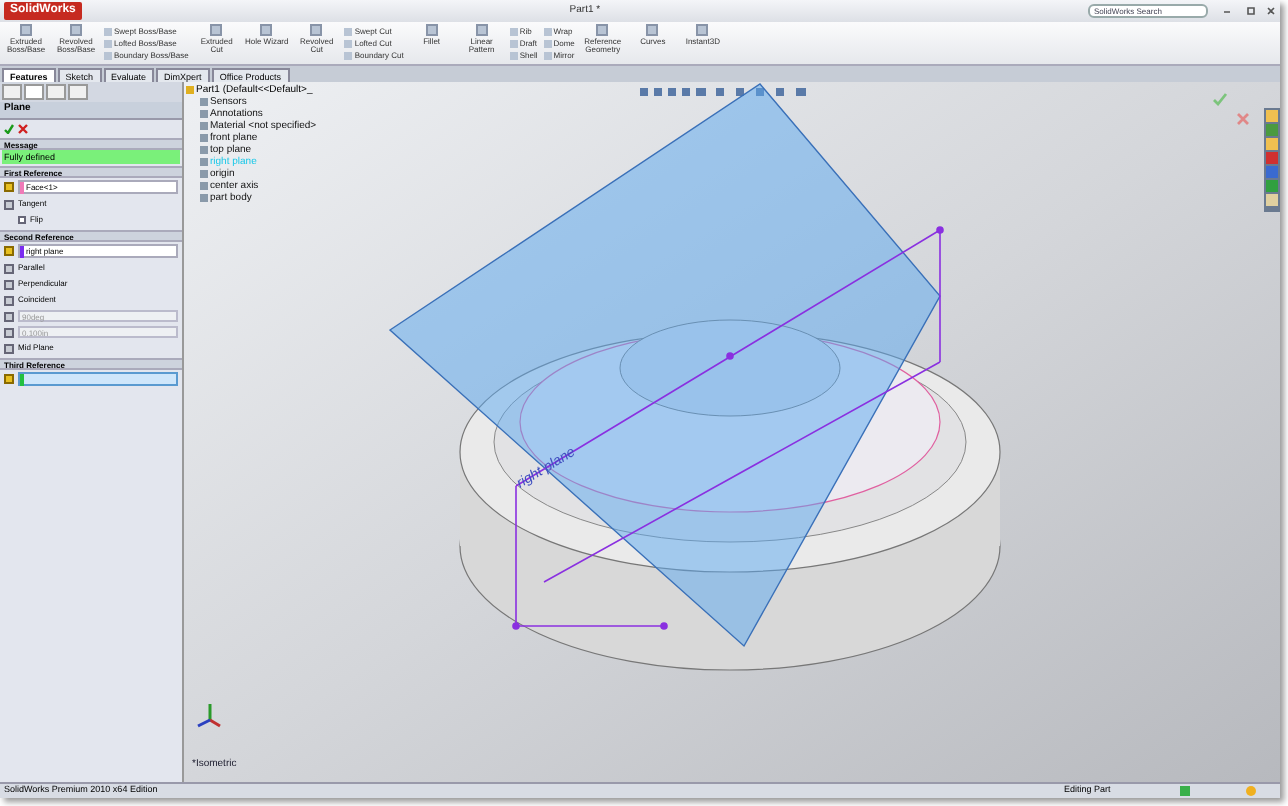  What do you see at coordinates (34, 92) in the screenshot?
I see `property-manager-tab` at bounding box center [34, 92].